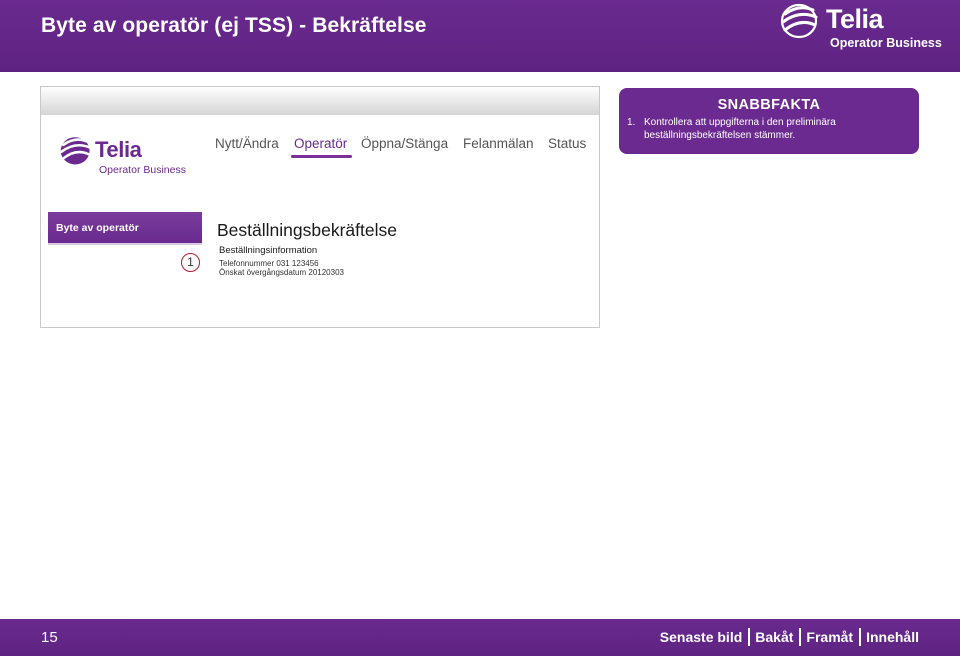 This screenshot has height=656, width=960. I want to click on footer-link-innehall: Innehåll, so click(892, 637).